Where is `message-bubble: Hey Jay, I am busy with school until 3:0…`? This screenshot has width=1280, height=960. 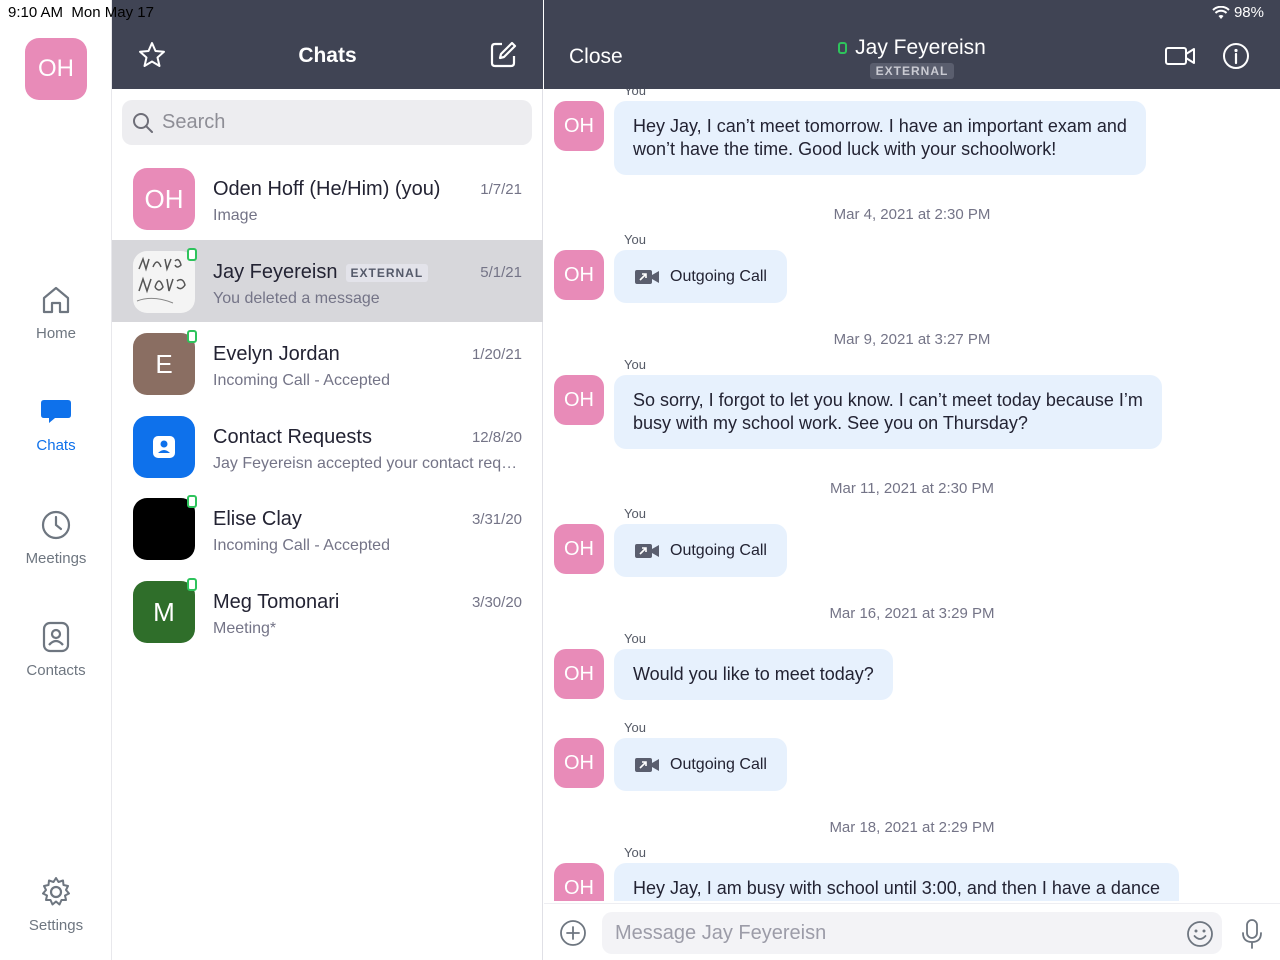
message-bubble: Hey Jay, I am busy with school until 3:0… is located at coordinates (896, 882).